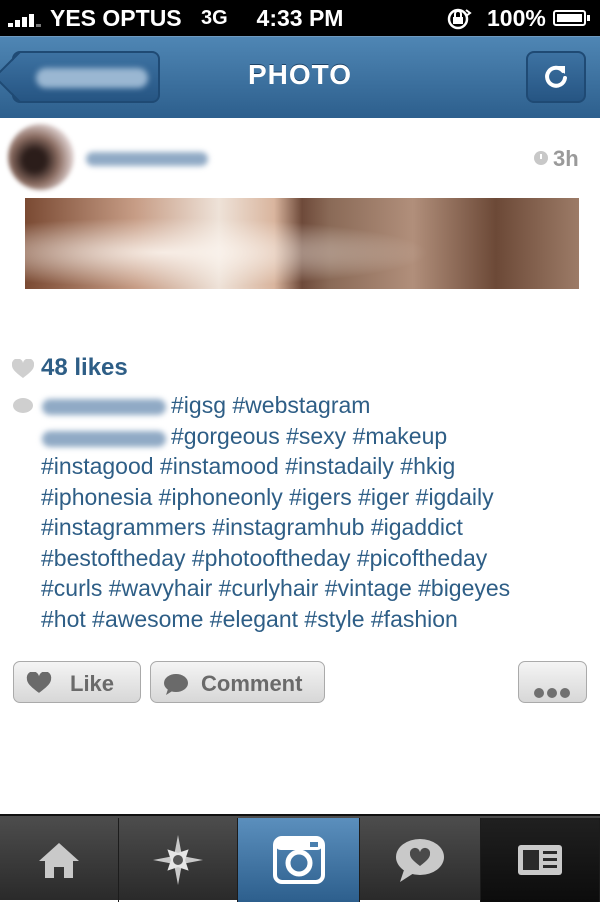  I want to click on clock-icon, so click(541, 158).